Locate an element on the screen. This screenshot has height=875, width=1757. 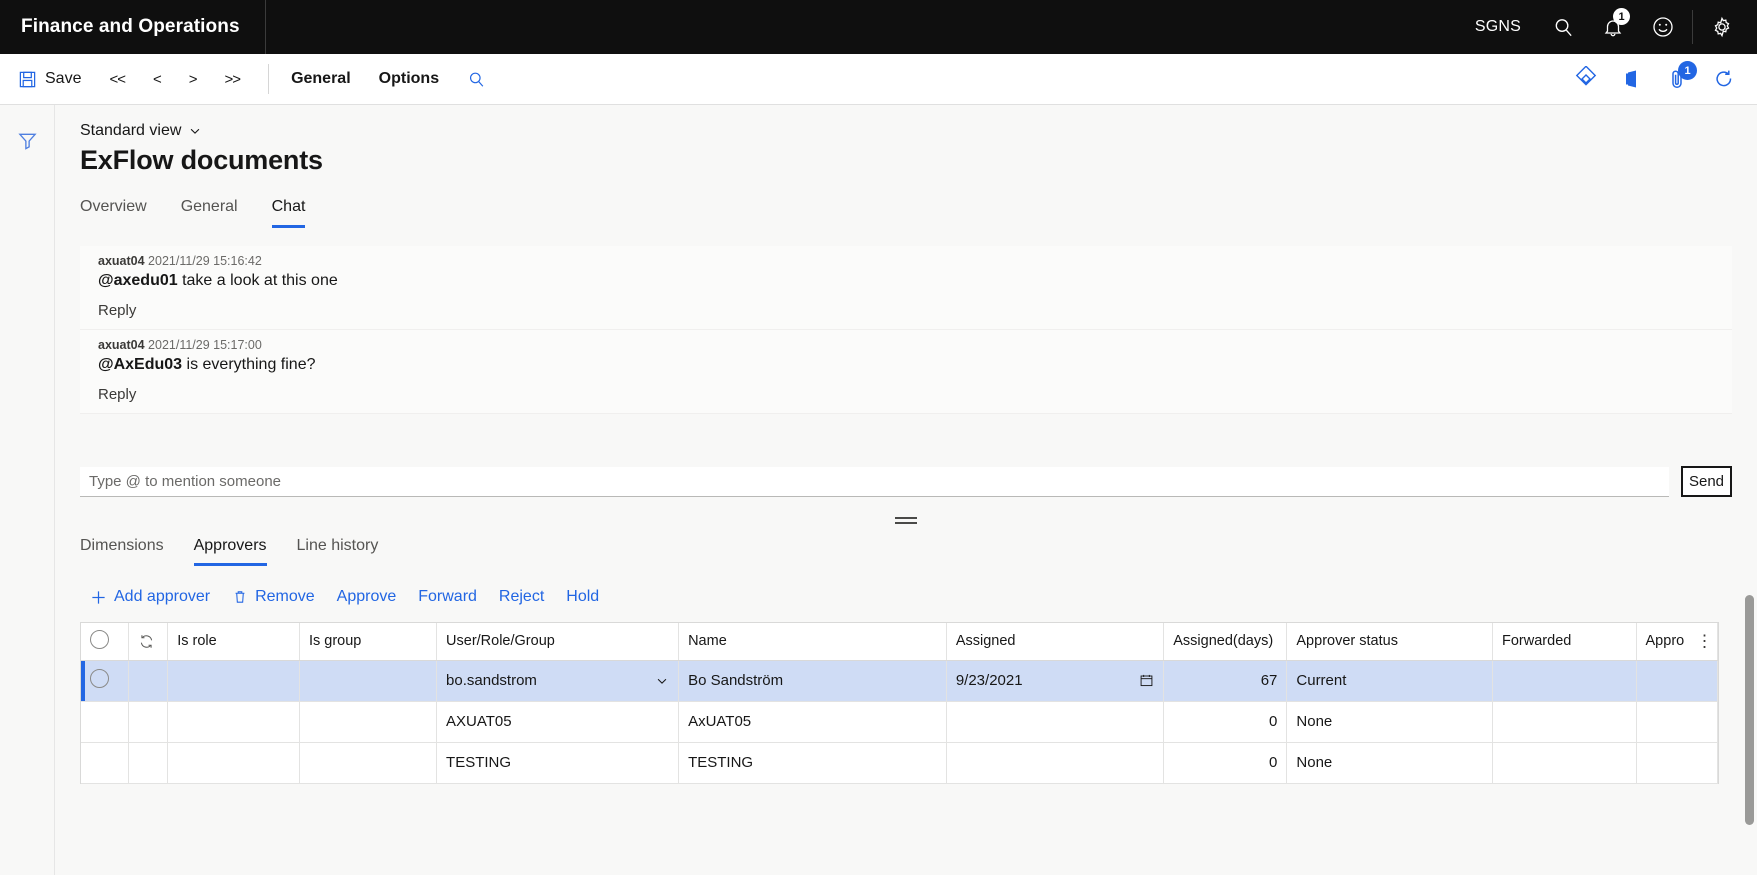
cell-user: bo.sandstrom is located at coordinates (558, 681).